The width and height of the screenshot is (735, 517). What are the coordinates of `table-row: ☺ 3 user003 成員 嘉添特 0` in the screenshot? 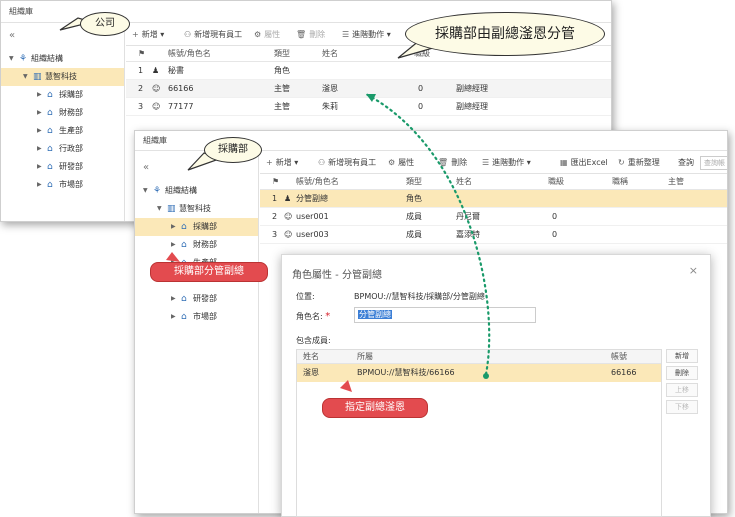 It's located at (493, 235).